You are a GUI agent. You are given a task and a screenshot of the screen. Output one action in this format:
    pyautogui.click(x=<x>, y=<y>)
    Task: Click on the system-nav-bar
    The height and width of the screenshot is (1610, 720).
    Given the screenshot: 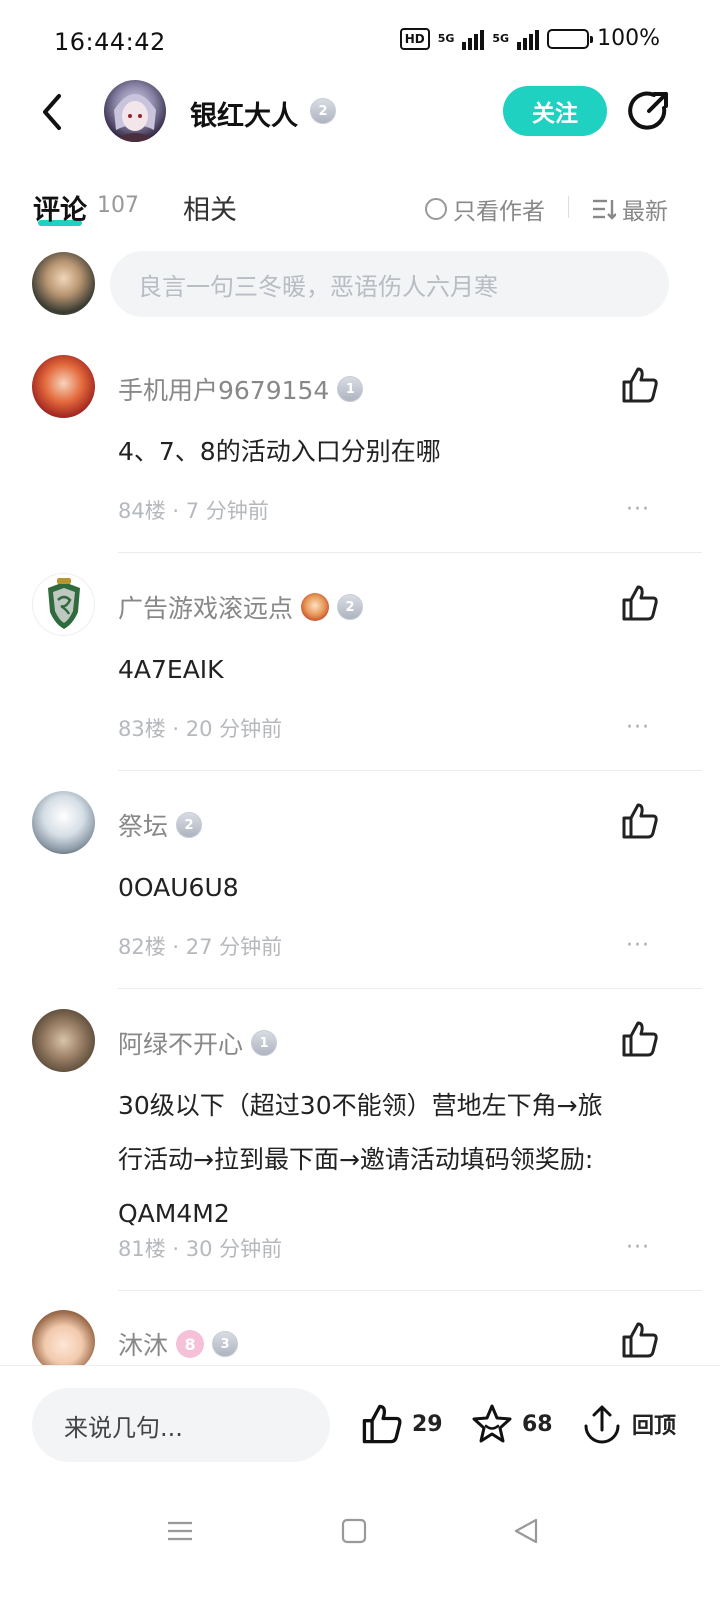 What is the action you would take?
    pyautogui.click(x=360, y=1546)
    